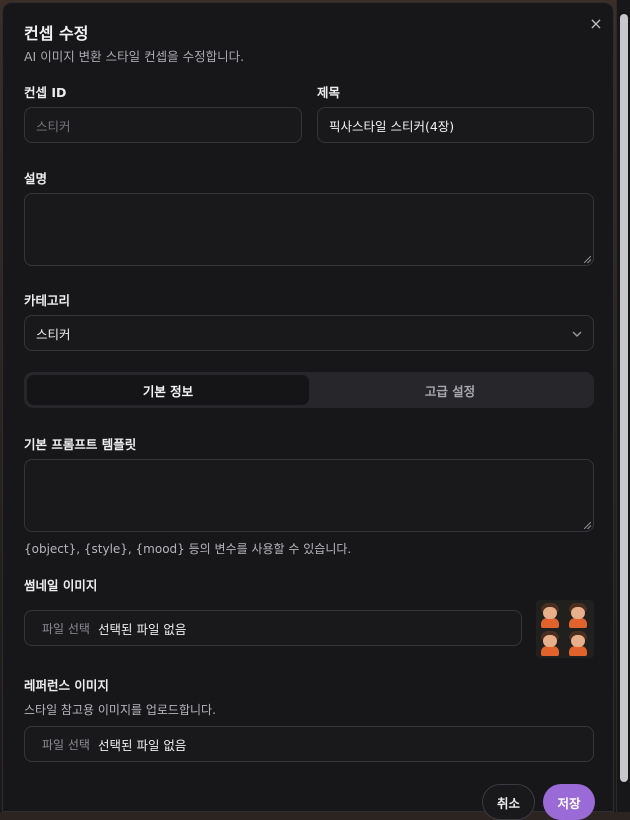 The width and height of the screenshot is (630, 820). Describe the element at coordinates (309, 495) in the screenshot. I see `prompt-template-textarea` at that location.